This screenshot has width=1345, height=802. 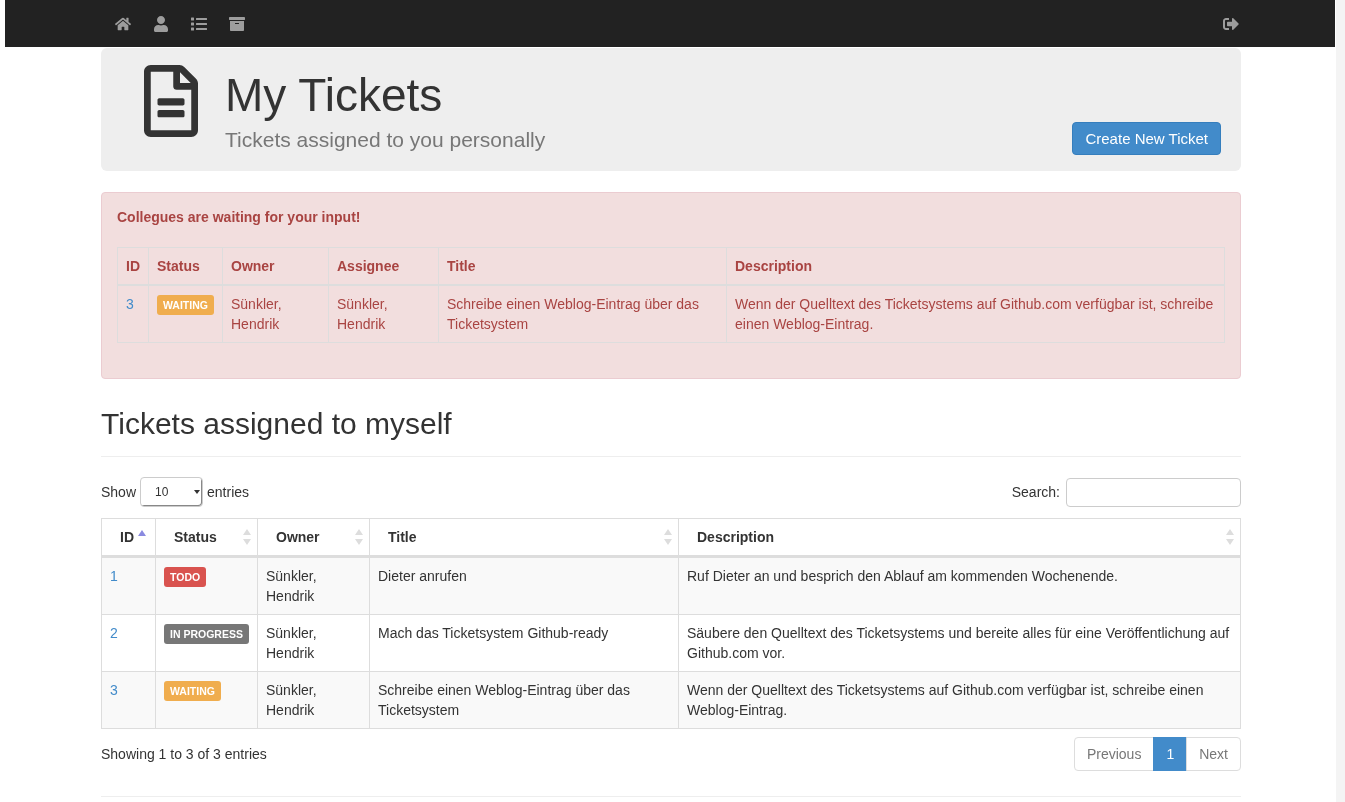 What do you see at coordinates (671, 432) in the screenshot?
I see `section-title: Tickets assigned to myself` at bounding box center [671, 432].